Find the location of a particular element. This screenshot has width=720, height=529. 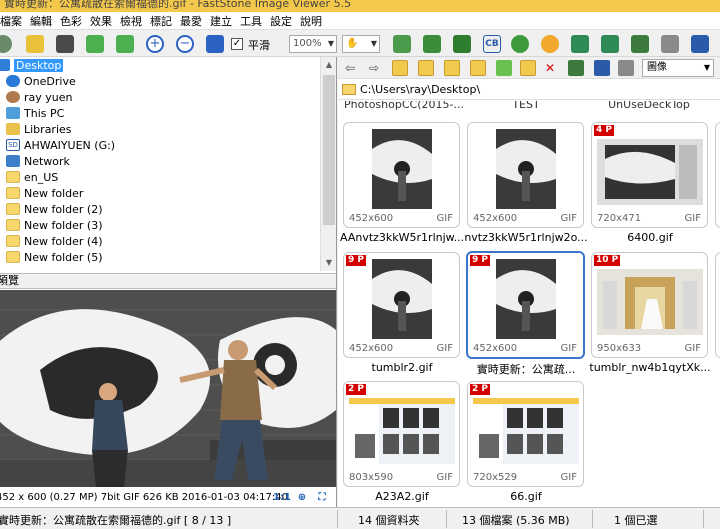

smooth-checkbox: ✓ is located at coordinates (237, 44).